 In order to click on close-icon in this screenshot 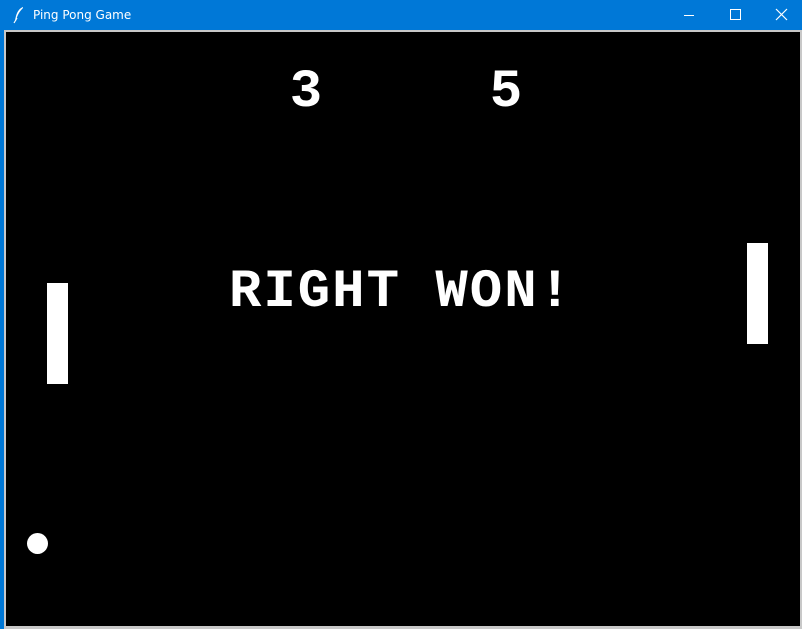, I will do `click(781, 14)`.